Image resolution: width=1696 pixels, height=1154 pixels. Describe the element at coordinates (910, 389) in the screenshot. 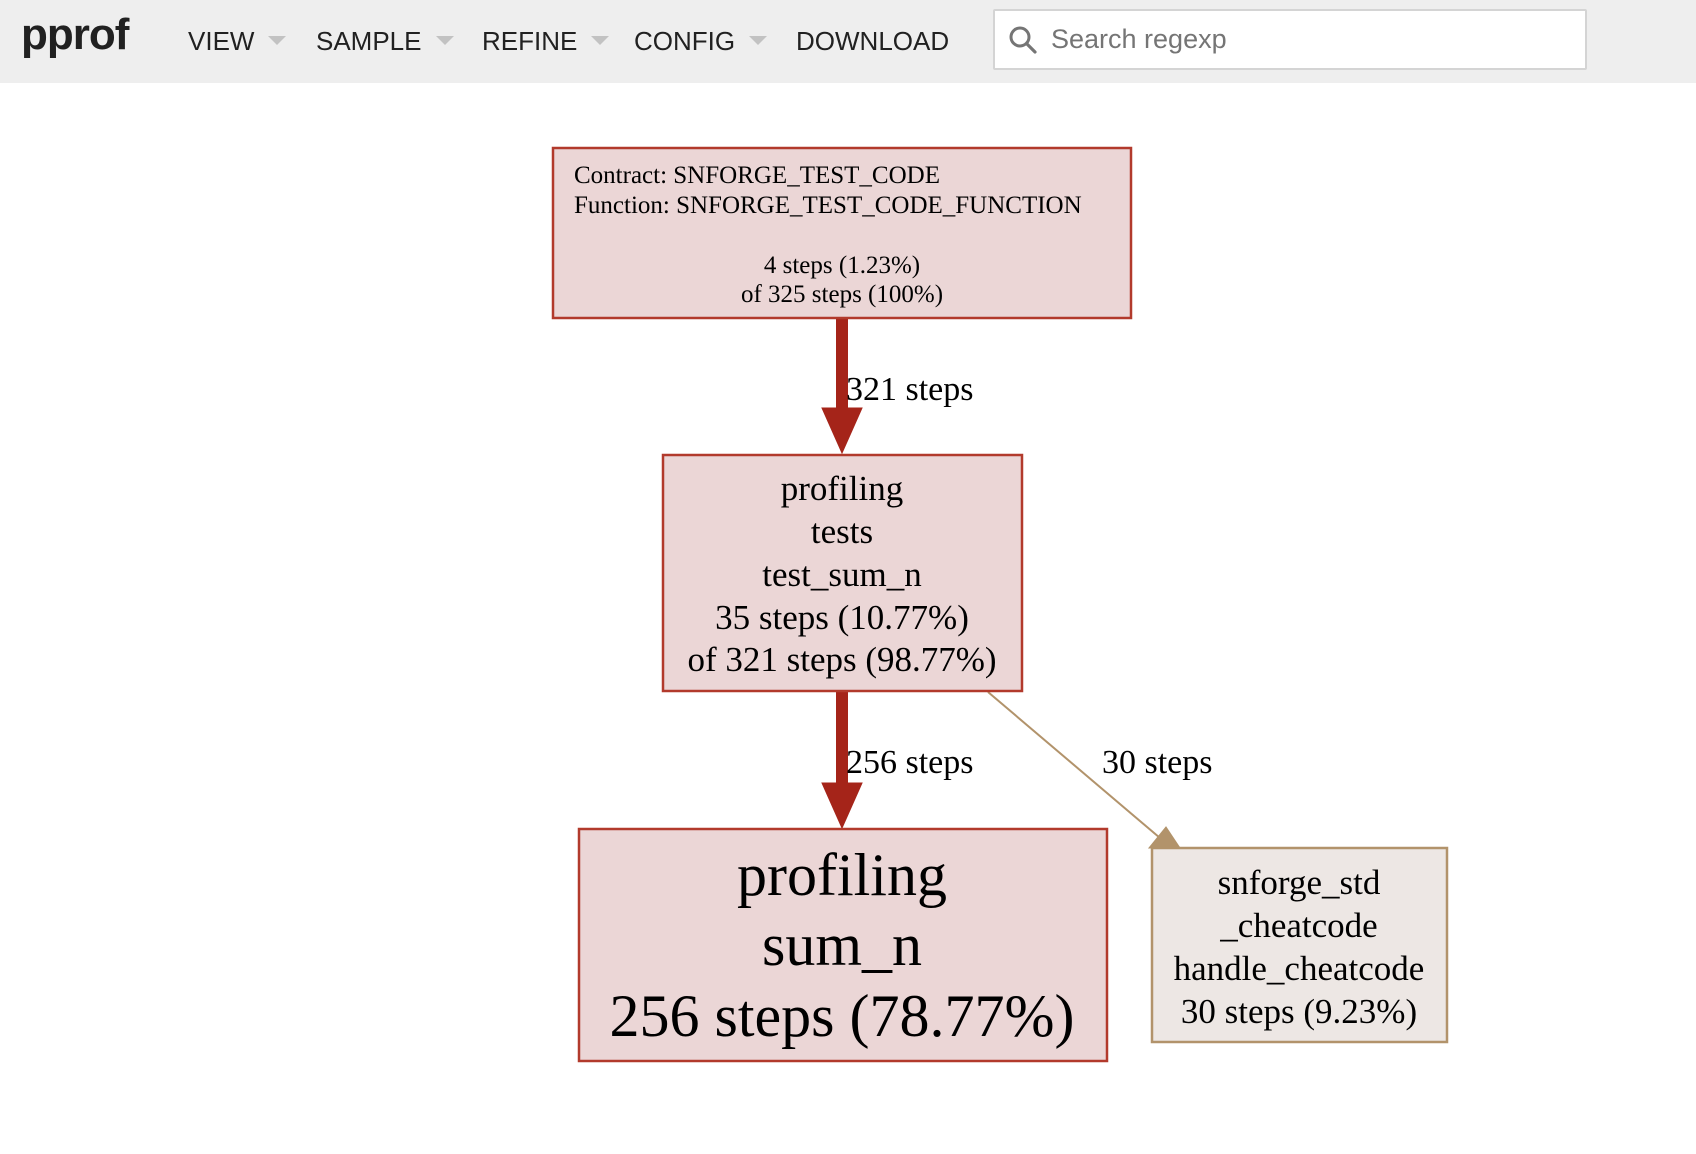

I see `edge-label: 321 steps` at that location.